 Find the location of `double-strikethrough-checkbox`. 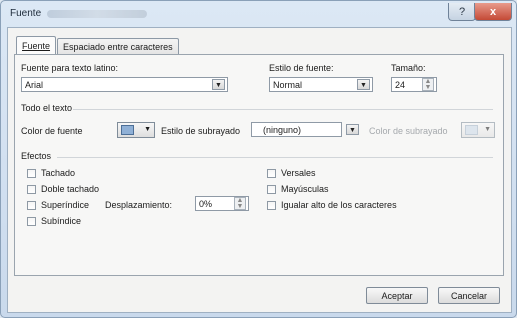

double-strikethrough-checkbox is located at coordinates (31, 189).